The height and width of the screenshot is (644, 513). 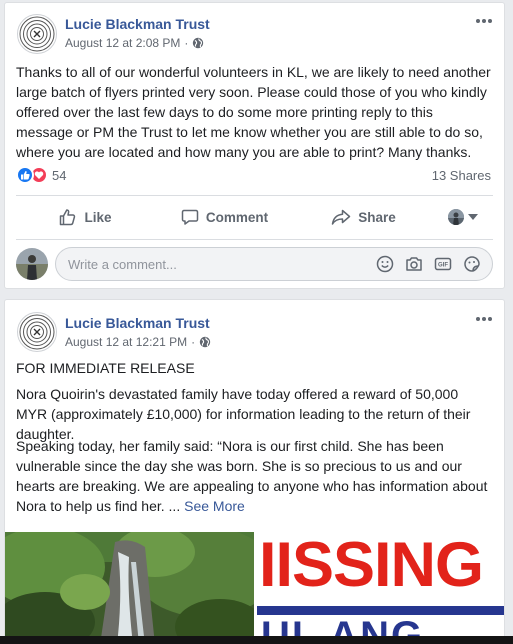 I want to click on emoji-icon, so click(x=385, y=264).